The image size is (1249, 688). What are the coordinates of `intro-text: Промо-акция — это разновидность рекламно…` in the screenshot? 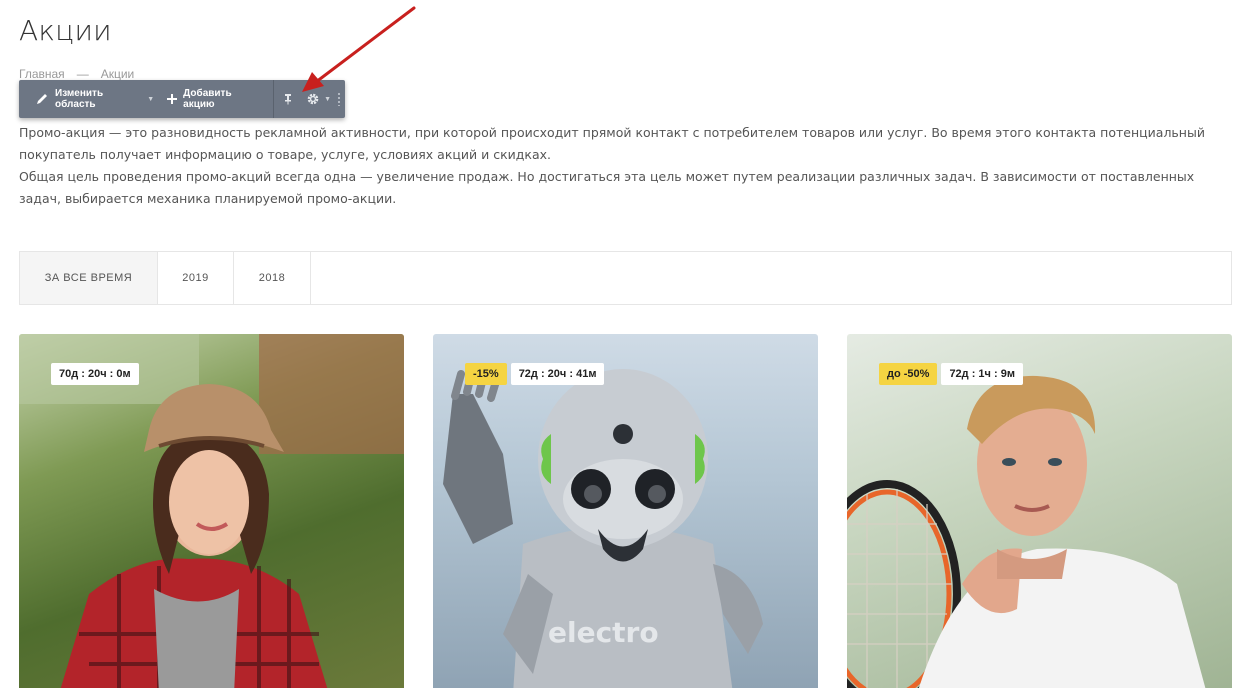 It's located at (619, 166).